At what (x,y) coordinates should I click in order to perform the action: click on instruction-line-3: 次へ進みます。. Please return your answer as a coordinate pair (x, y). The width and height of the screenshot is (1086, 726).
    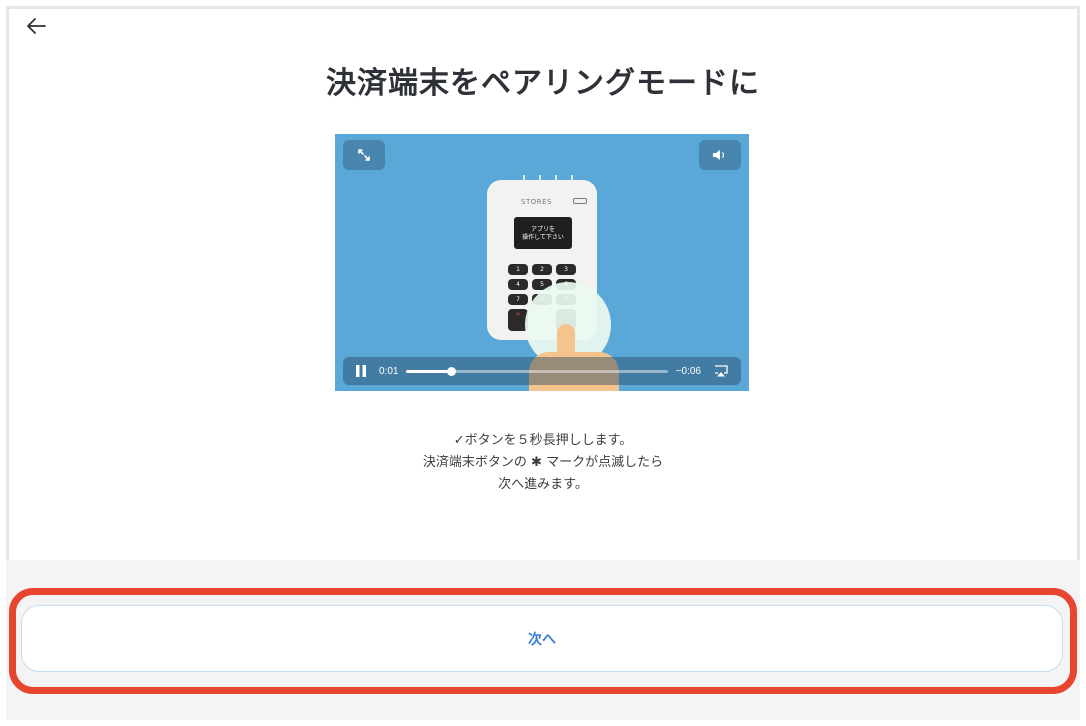
    Looking at the image, I should click on (543, 484).